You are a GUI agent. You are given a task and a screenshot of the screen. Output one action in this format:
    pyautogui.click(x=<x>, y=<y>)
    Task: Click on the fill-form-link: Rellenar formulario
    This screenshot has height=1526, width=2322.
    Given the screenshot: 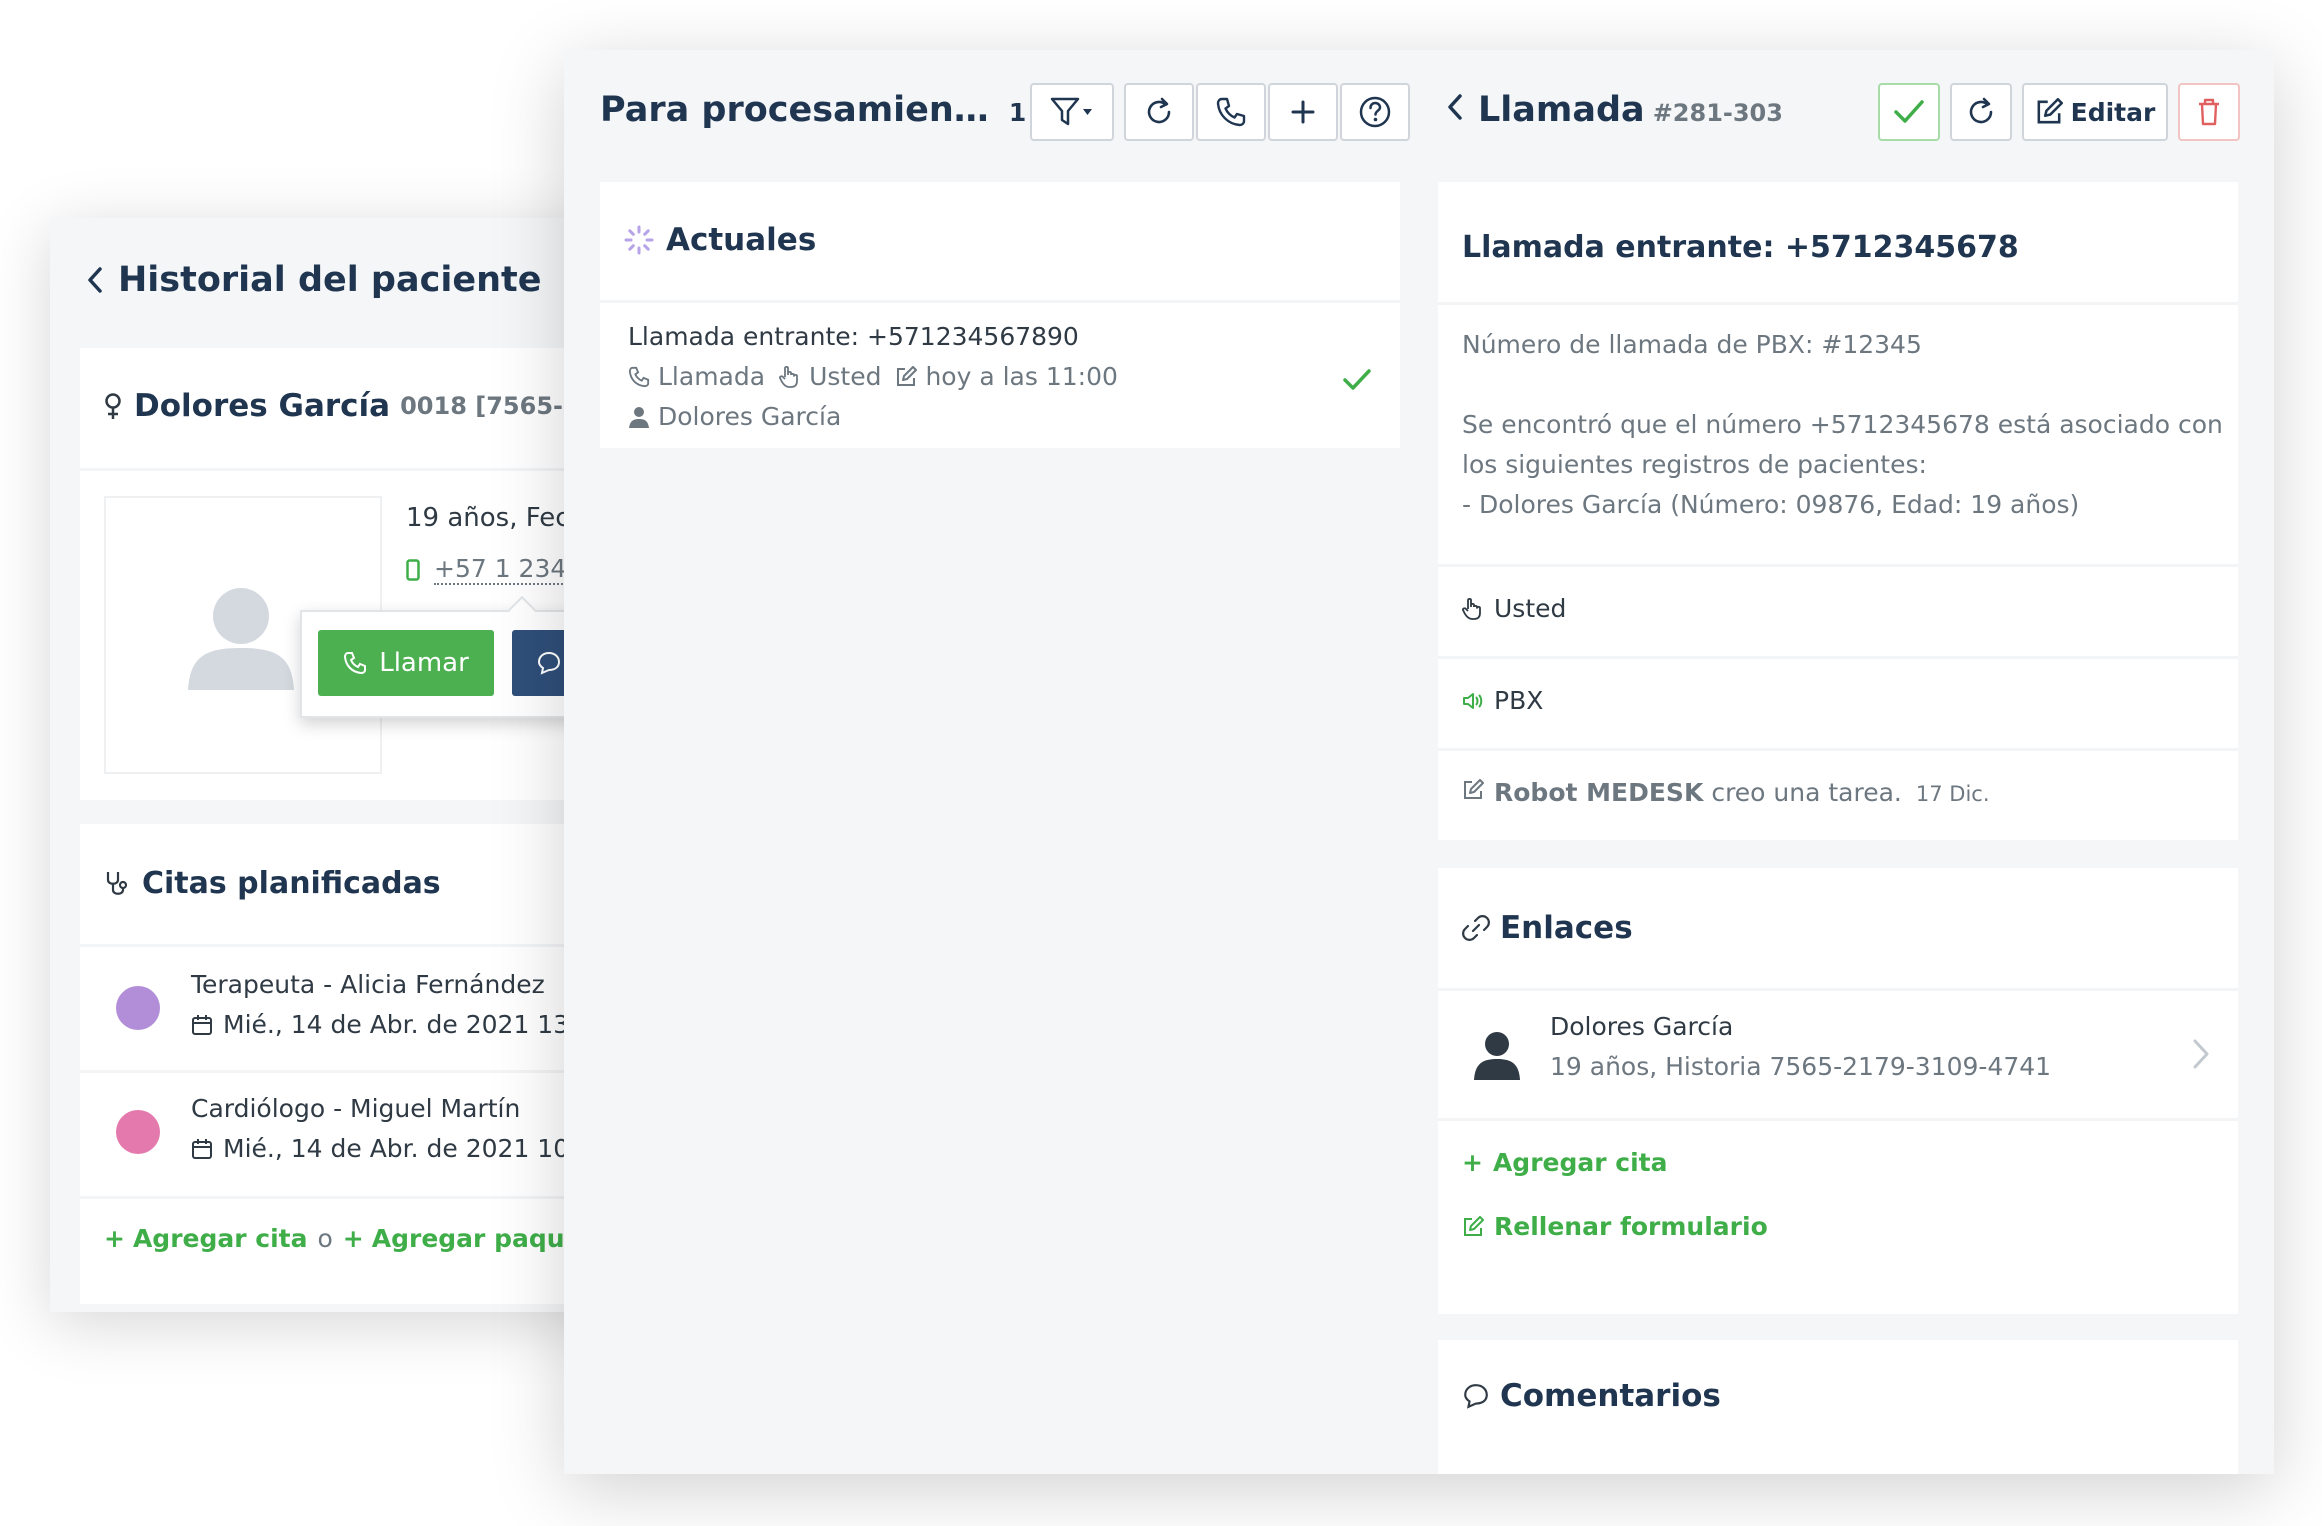 What is the action you would take?
    pyautogui.click(x=1615, y=1226)
    